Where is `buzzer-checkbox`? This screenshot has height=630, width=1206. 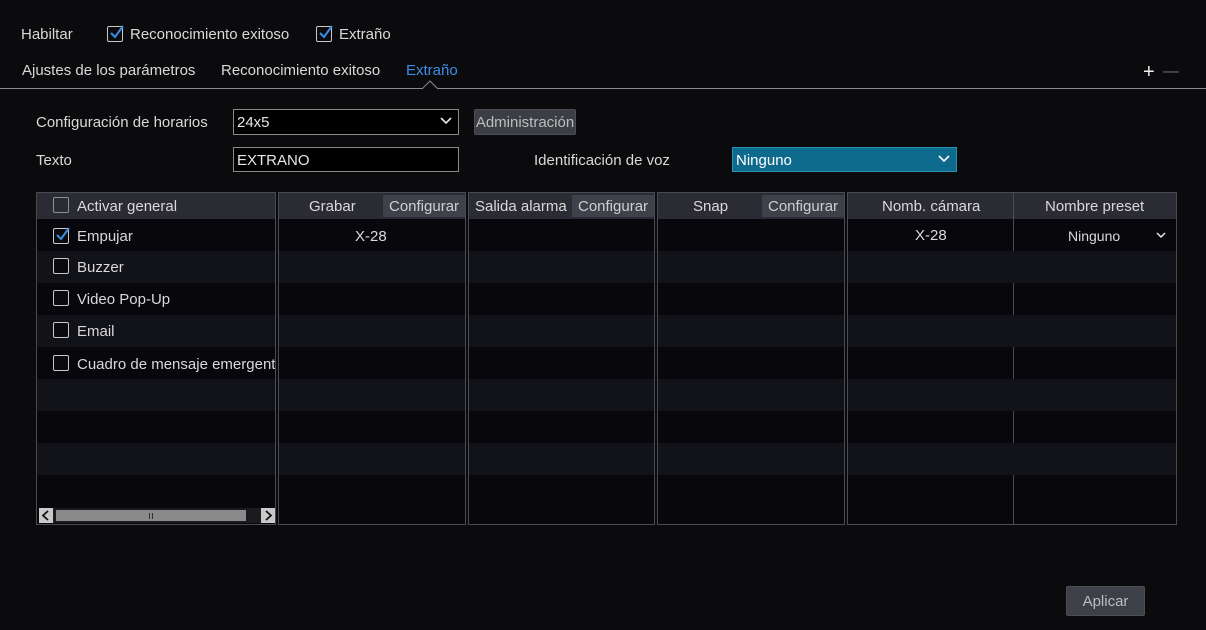
buzzer-checkbox is located at coordinates (61, 266).